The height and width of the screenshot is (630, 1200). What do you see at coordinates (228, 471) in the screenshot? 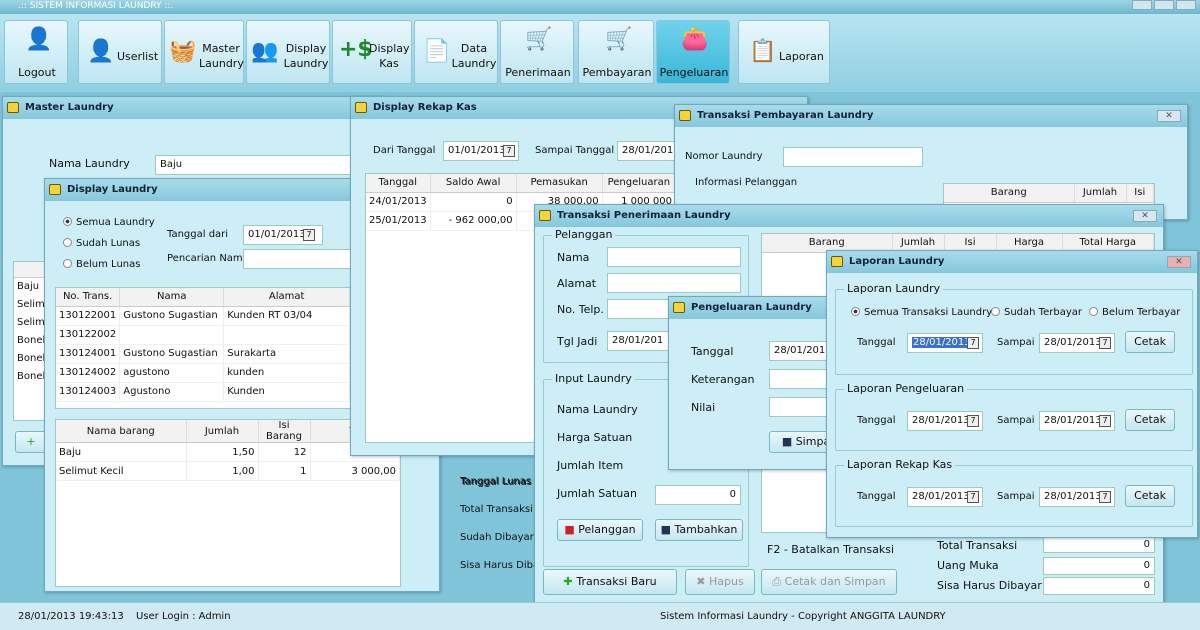
I see `table-row: Selimut Kecil 1,00 1 3 000,00` at bounding box center [228, 471].